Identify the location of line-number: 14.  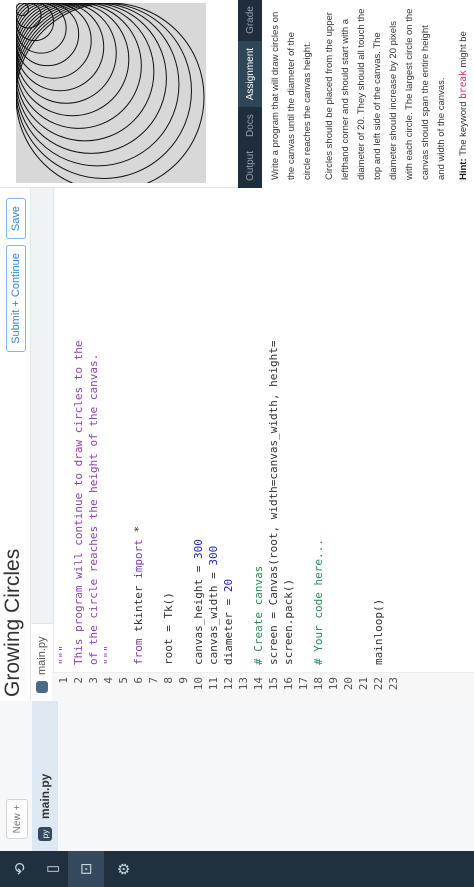
(258, 684).